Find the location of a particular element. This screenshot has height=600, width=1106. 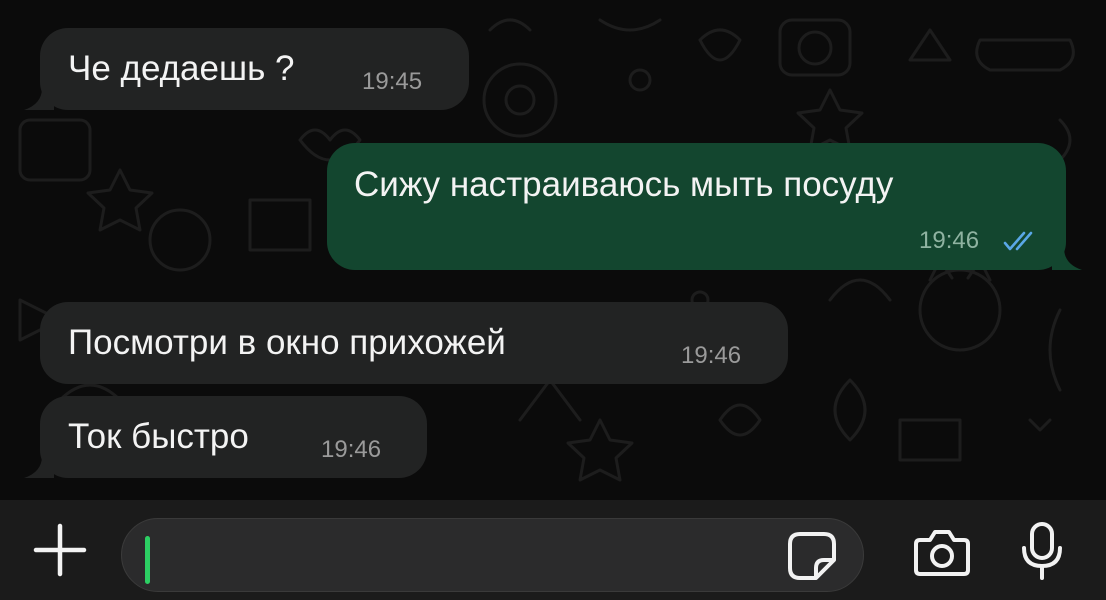

message-input is located at coordinates (492, 555).